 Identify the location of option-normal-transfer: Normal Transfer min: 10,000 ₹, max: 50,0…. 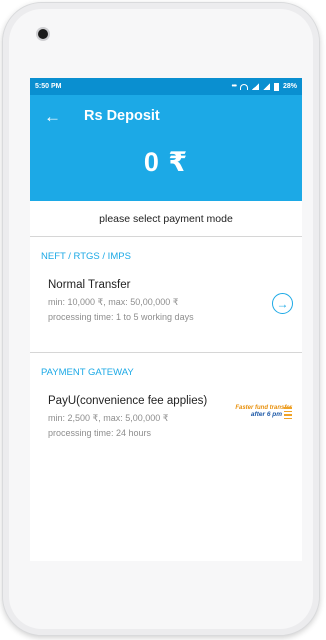
(166, 310).